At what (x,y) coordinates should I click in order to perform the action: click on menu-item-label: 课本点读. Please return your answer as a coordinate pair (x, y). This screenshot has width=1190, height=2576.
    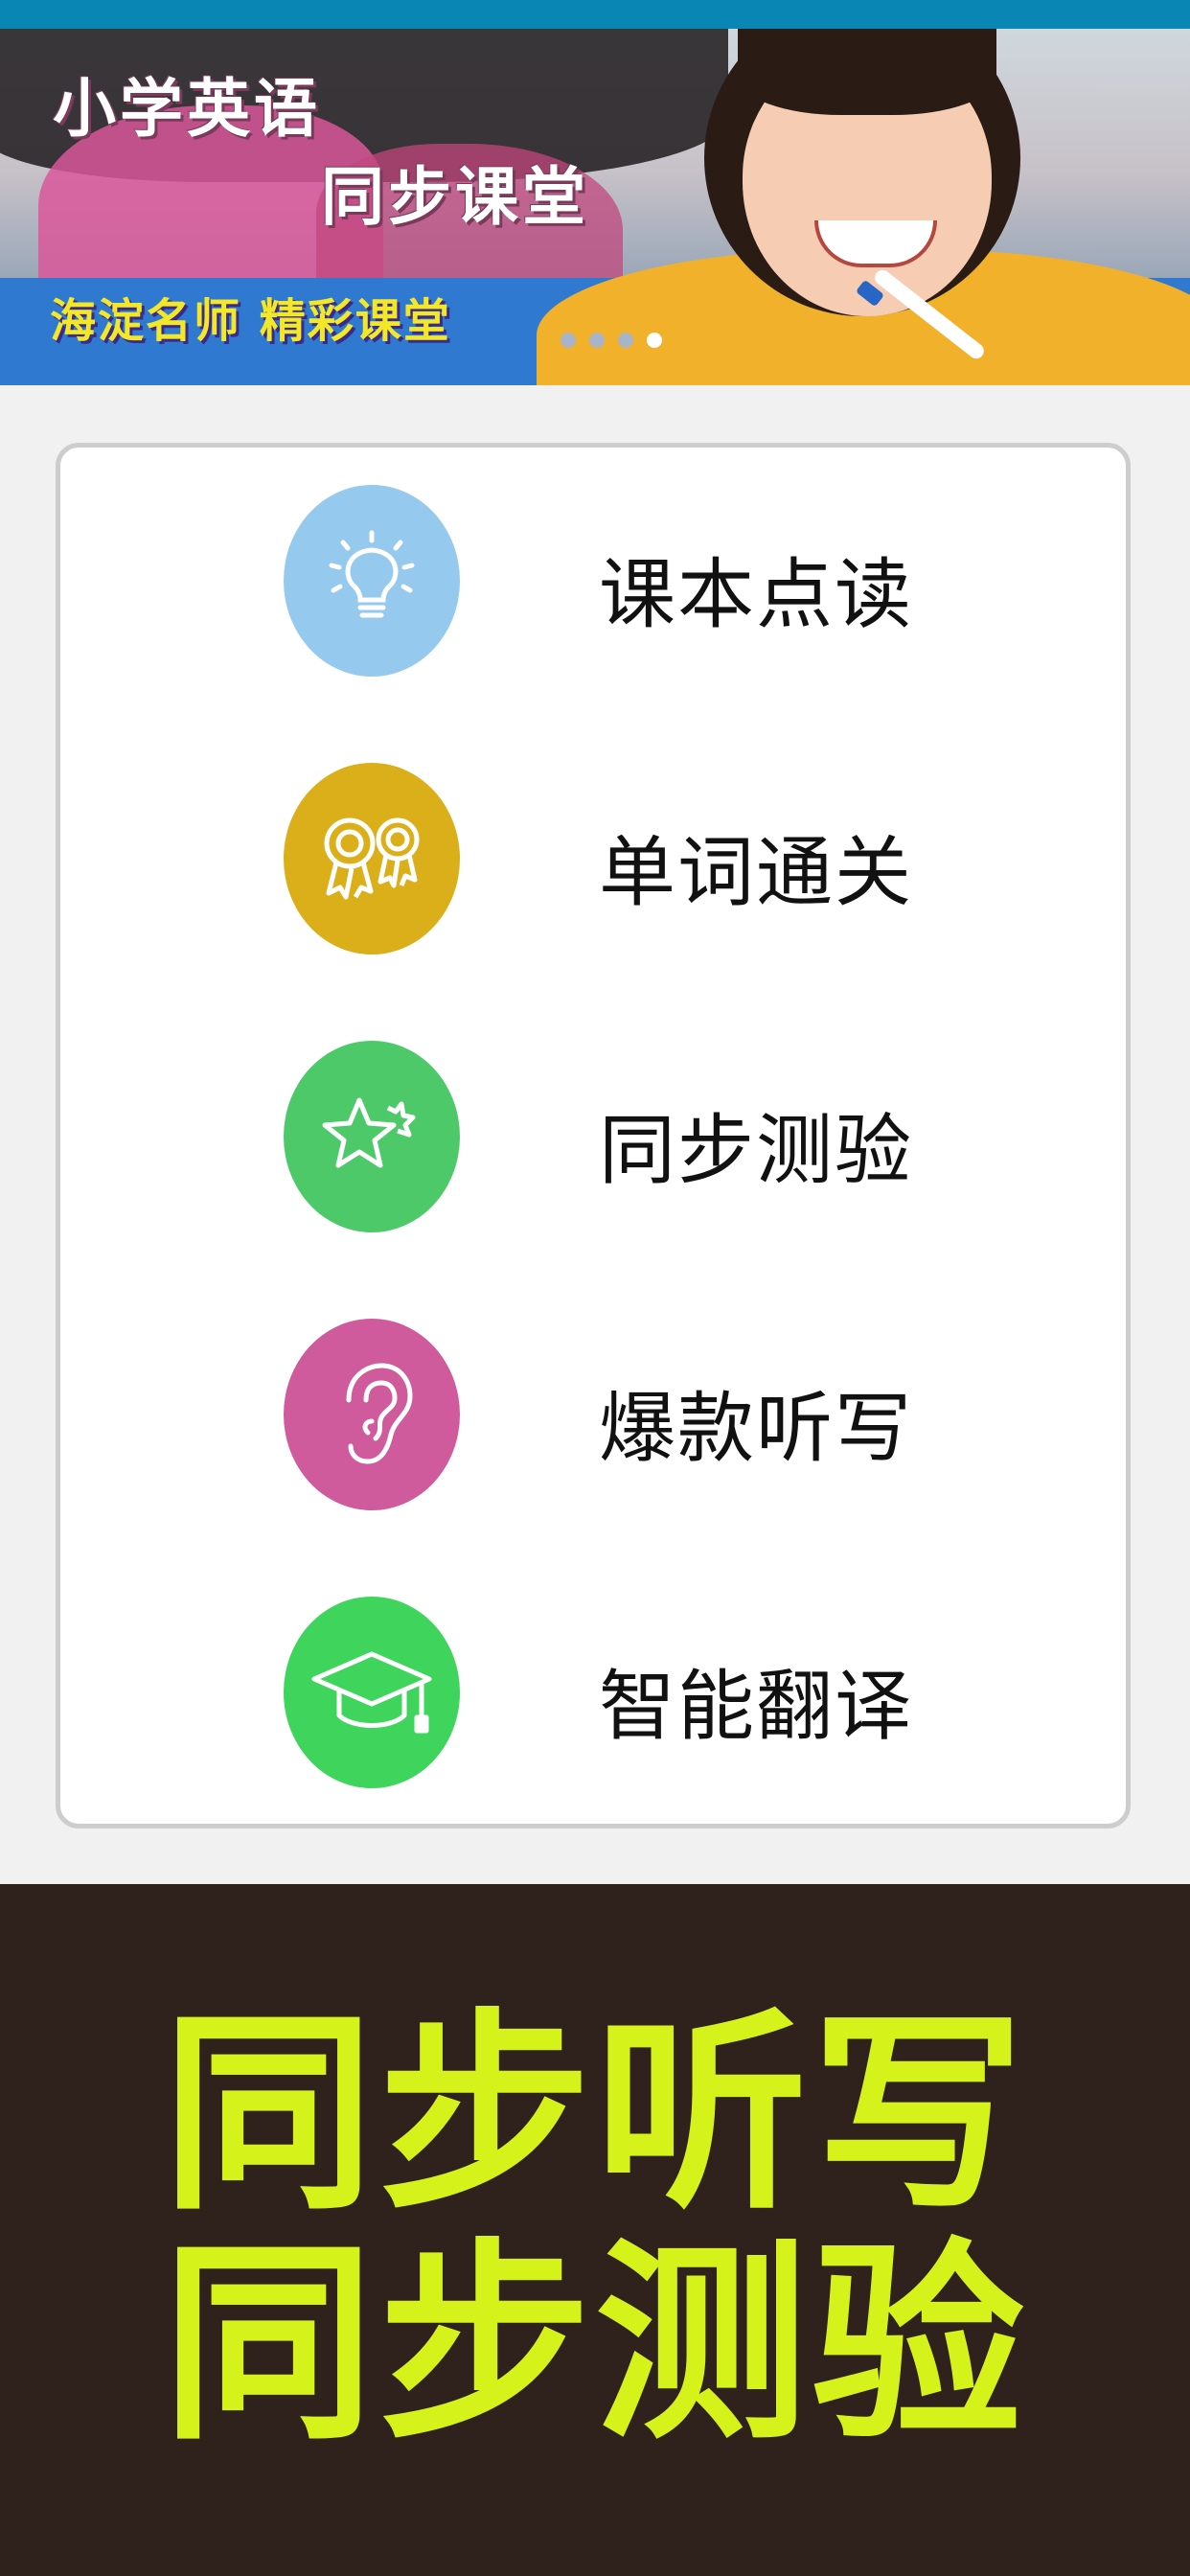
    Looking at the image, I should click on (756, 594).